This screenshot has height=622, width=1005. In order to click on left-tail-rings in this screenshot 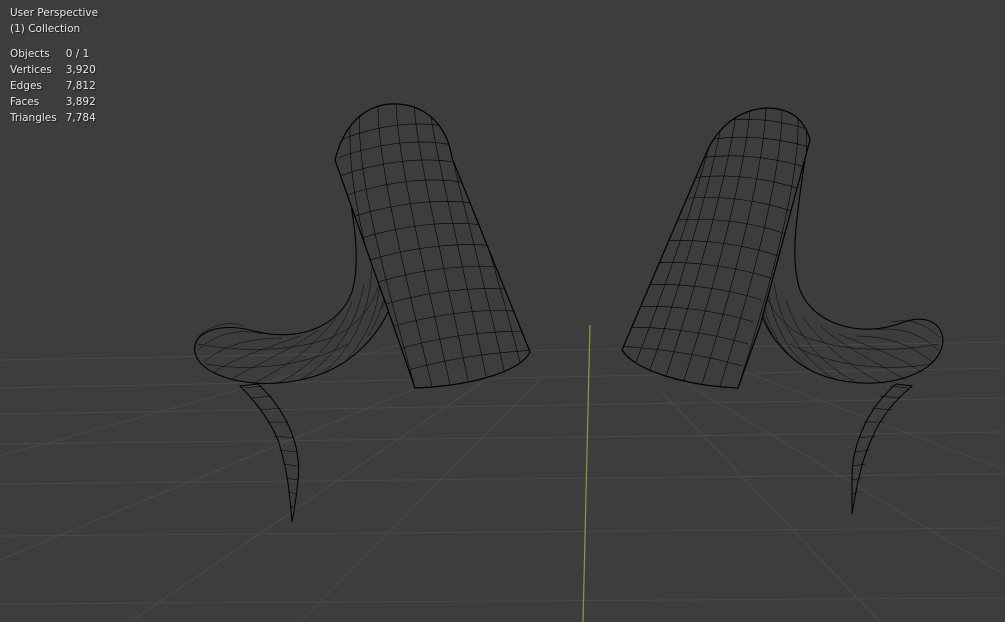, I will do `click(271, 447)`.